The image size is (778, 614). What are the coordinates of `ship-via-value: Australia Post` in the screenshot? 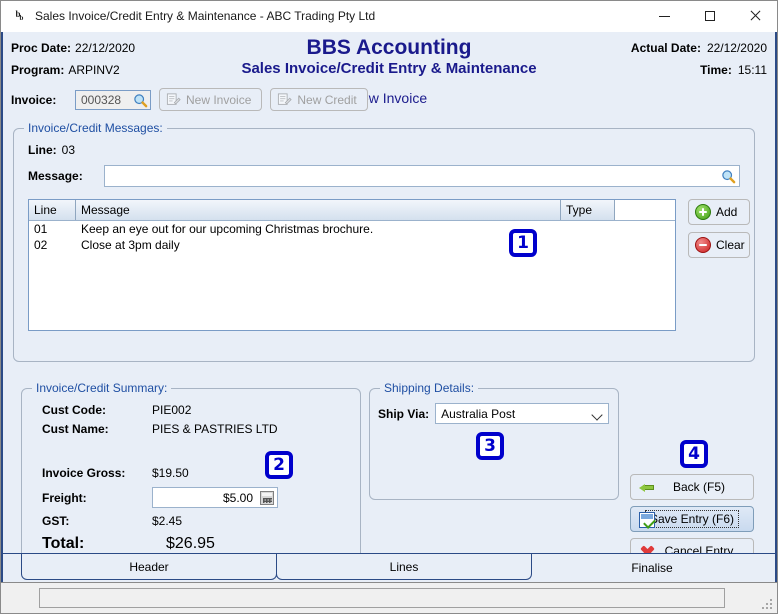 It's located at (478, 413).